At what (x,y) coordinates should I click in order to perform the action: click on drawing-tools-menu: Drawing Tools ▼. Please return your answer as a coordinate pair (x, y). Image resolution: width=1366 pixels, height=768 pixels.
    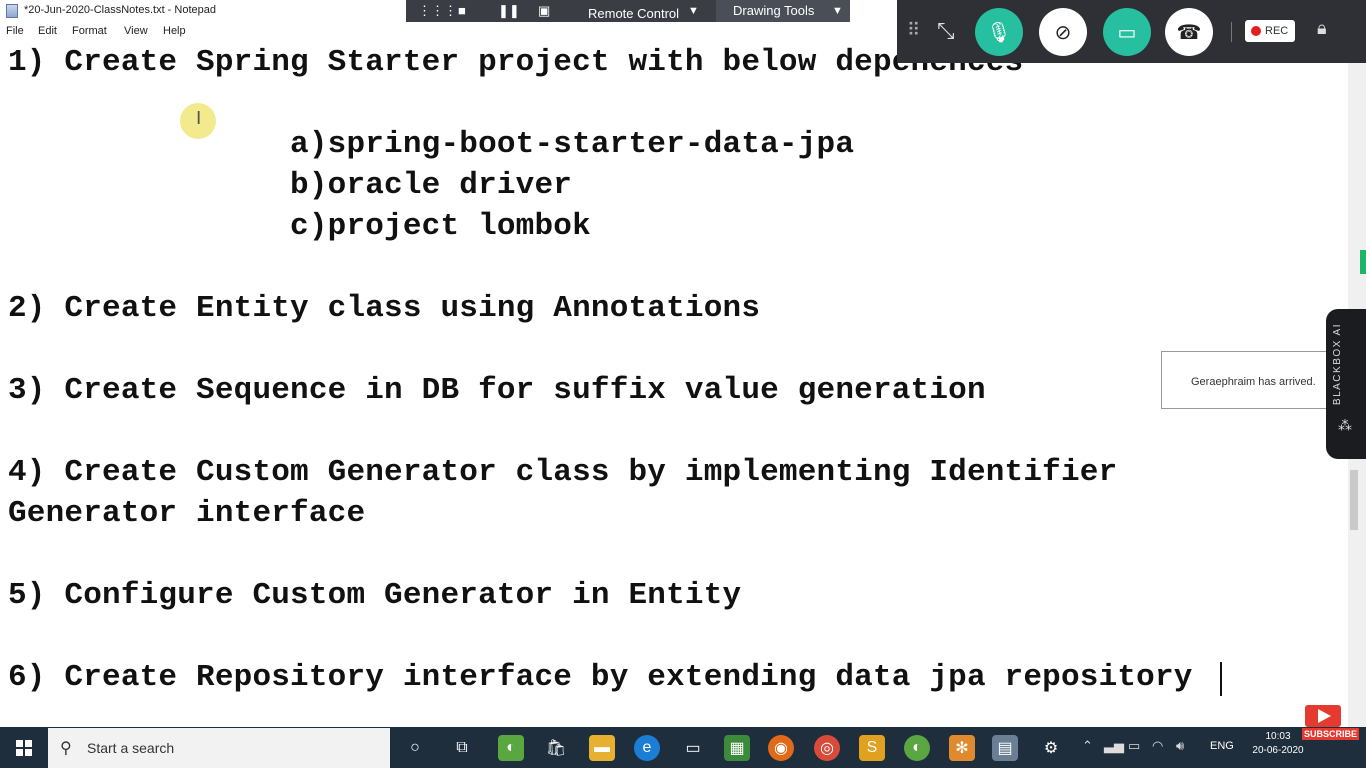
    Looking at the image, I should click on (783, 11).